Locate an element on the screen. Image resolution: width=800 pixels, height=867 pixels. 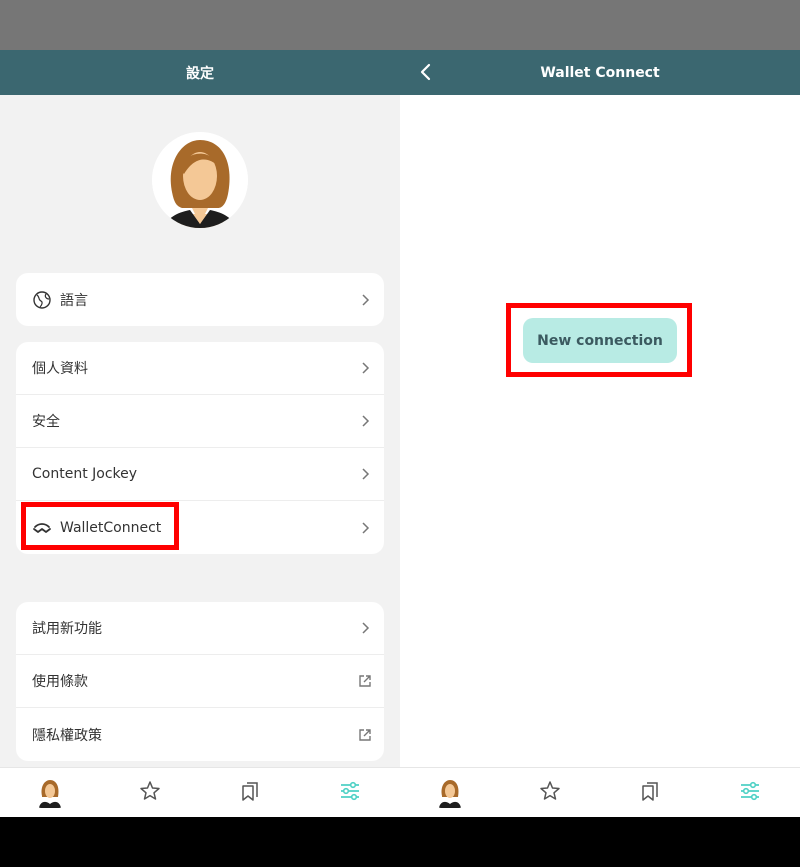
terms-row: 使用條款 is located at coordinates (200, 681).